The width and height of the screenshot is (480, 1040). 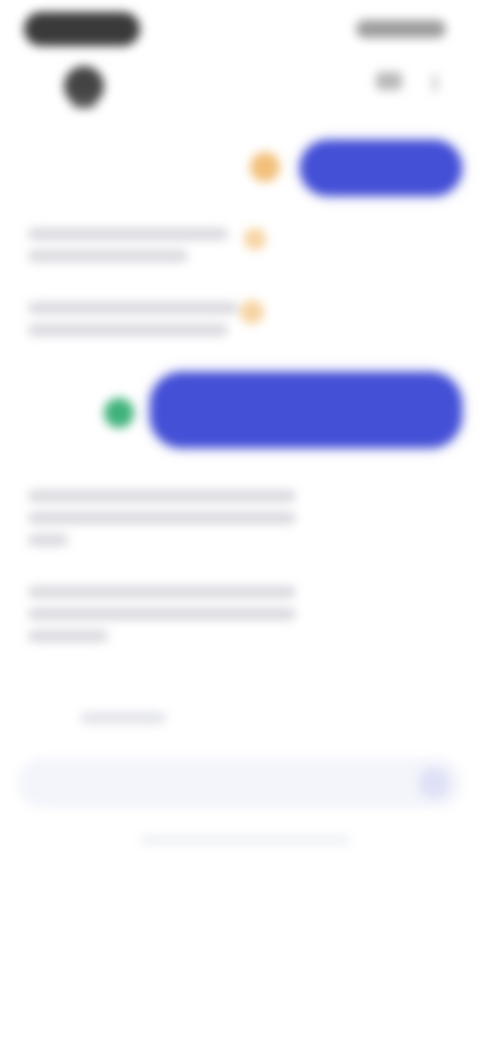 I want to click on message-input, so click(x=222, y=784).